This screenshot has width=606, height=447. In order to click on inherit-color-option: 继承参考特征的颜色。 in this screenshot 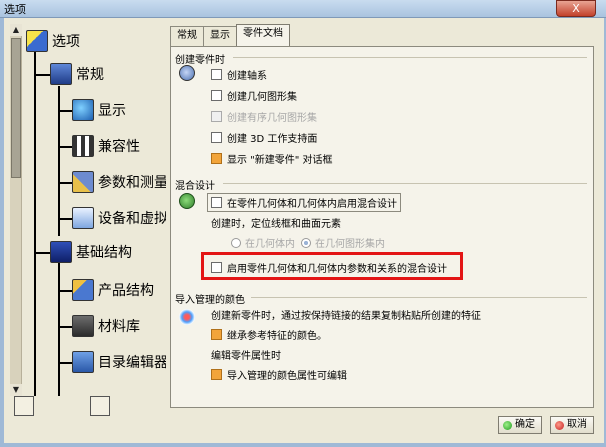, I will do `click(269, 334)`.